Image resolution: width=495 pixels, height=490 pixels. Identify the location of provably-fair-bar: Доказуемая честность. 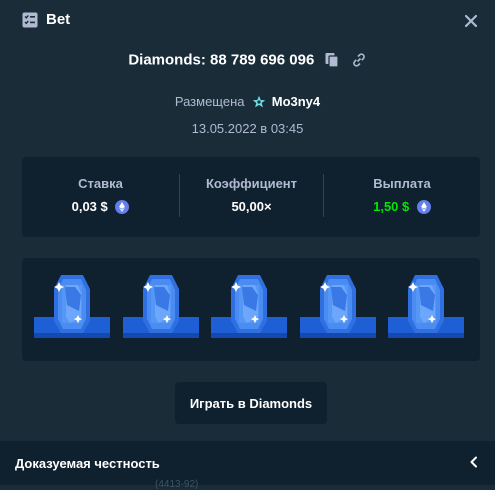
(247, 463).